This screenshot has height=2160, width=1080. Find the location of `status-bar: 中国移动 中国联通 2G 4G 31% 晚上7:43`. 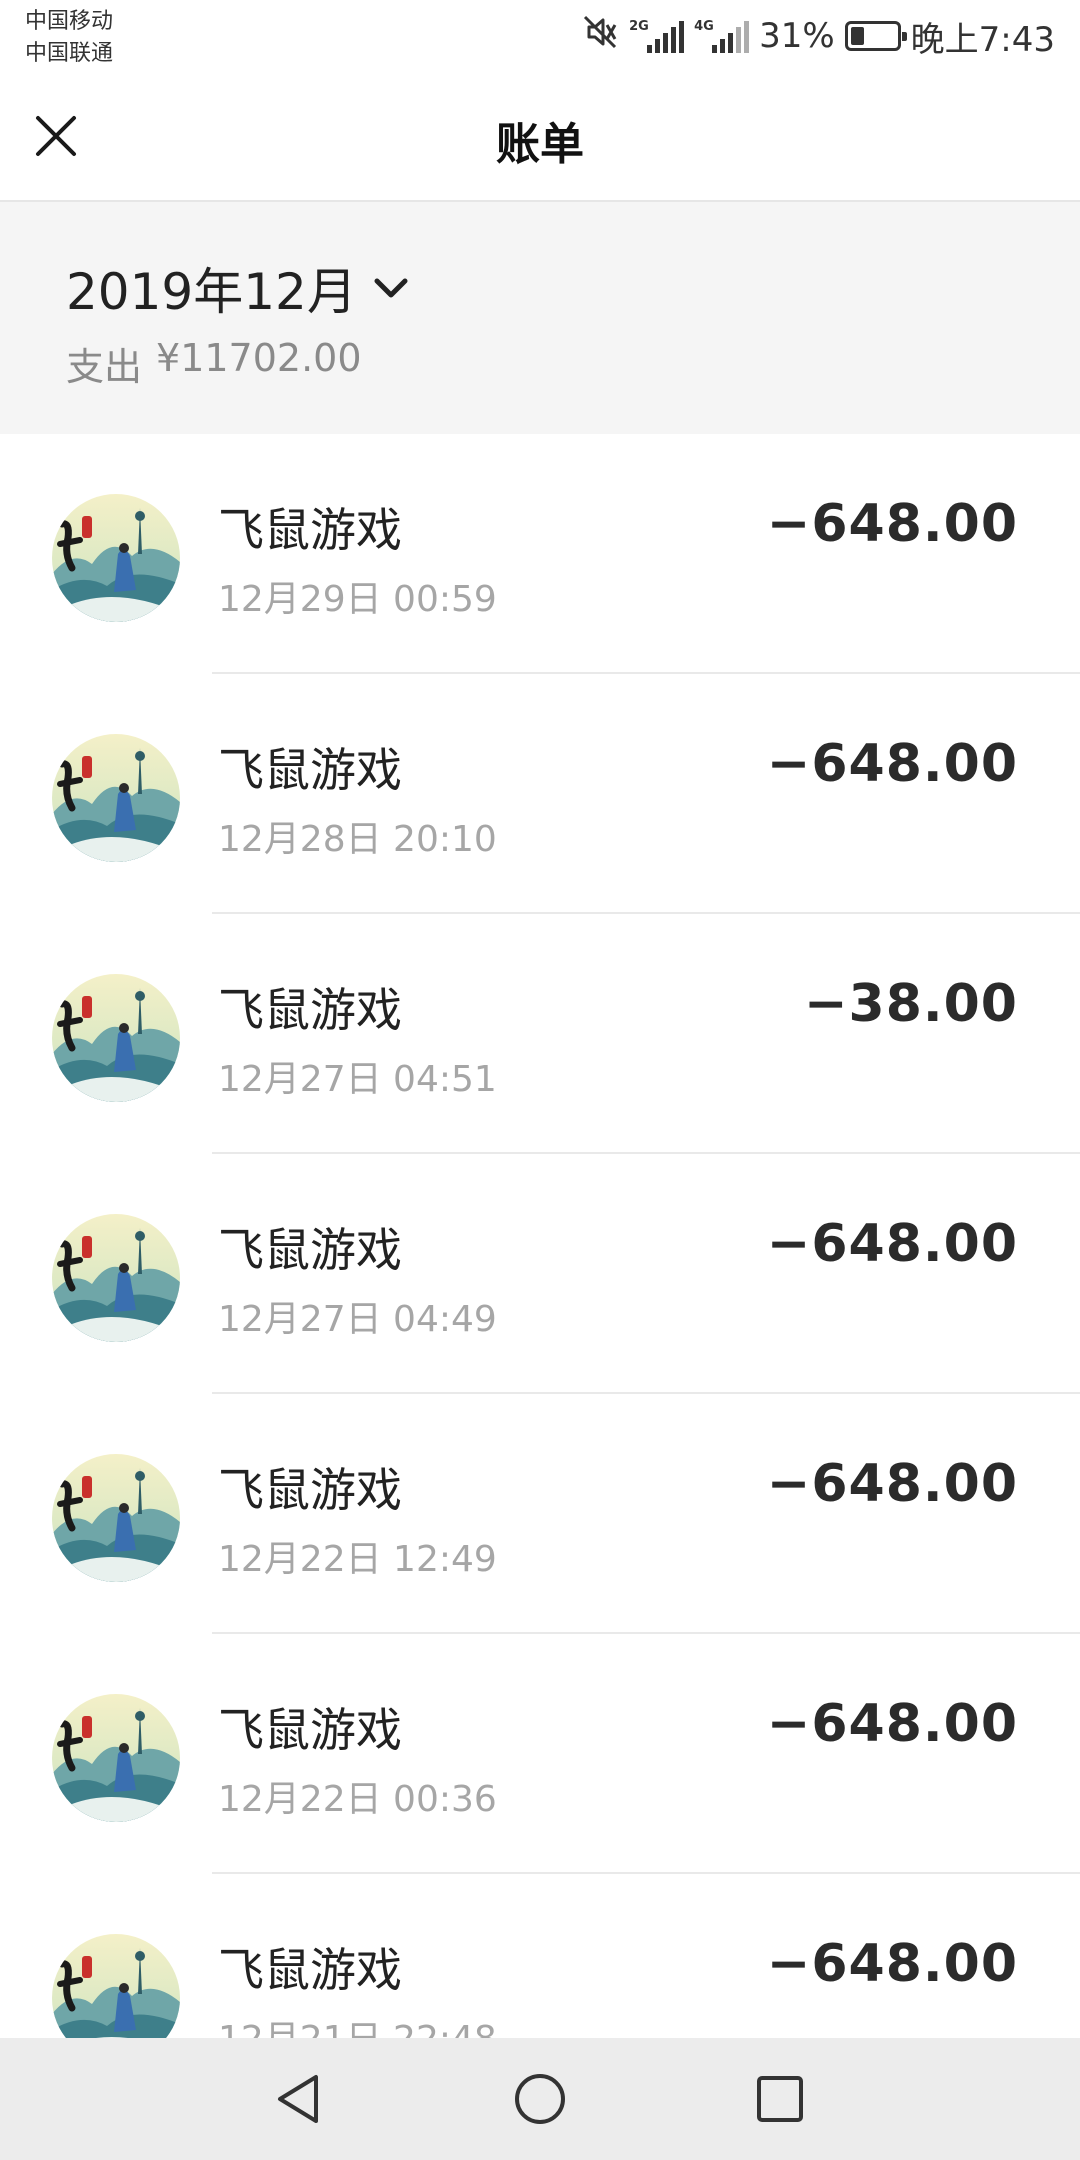

status-bar: 中国移动 中国联通 2G 4G 31% 晚上7:43 is located at coordinates (540, 35).